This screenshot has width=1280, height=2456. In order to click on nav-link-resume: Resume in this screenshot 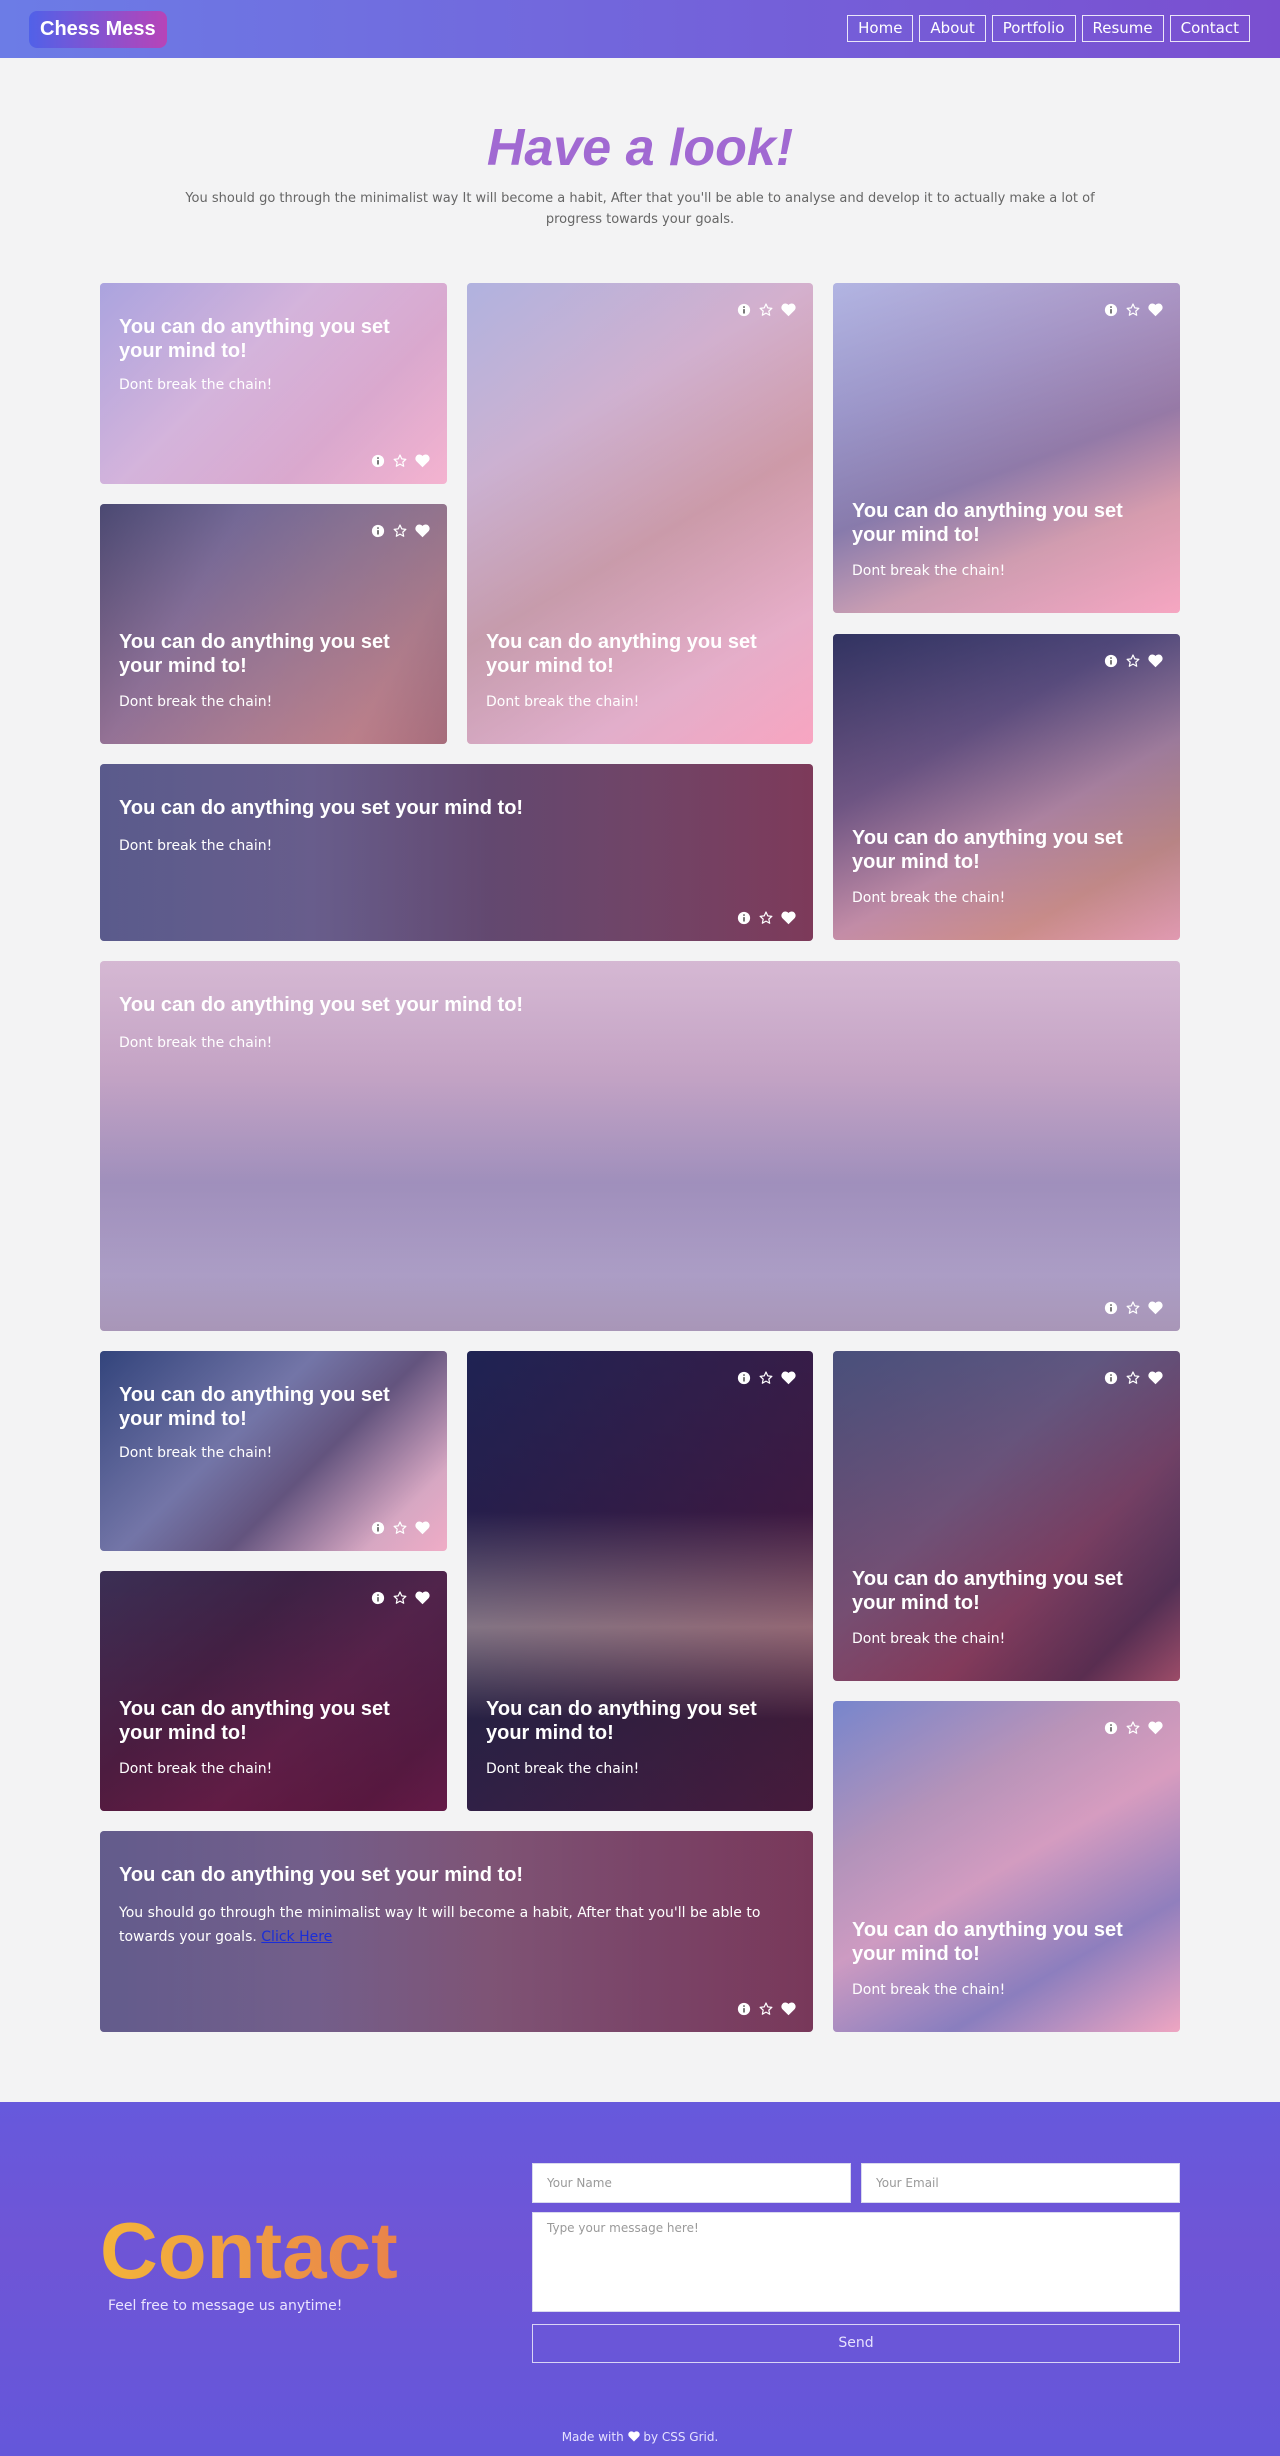, I will do `click(1122, 28)`.